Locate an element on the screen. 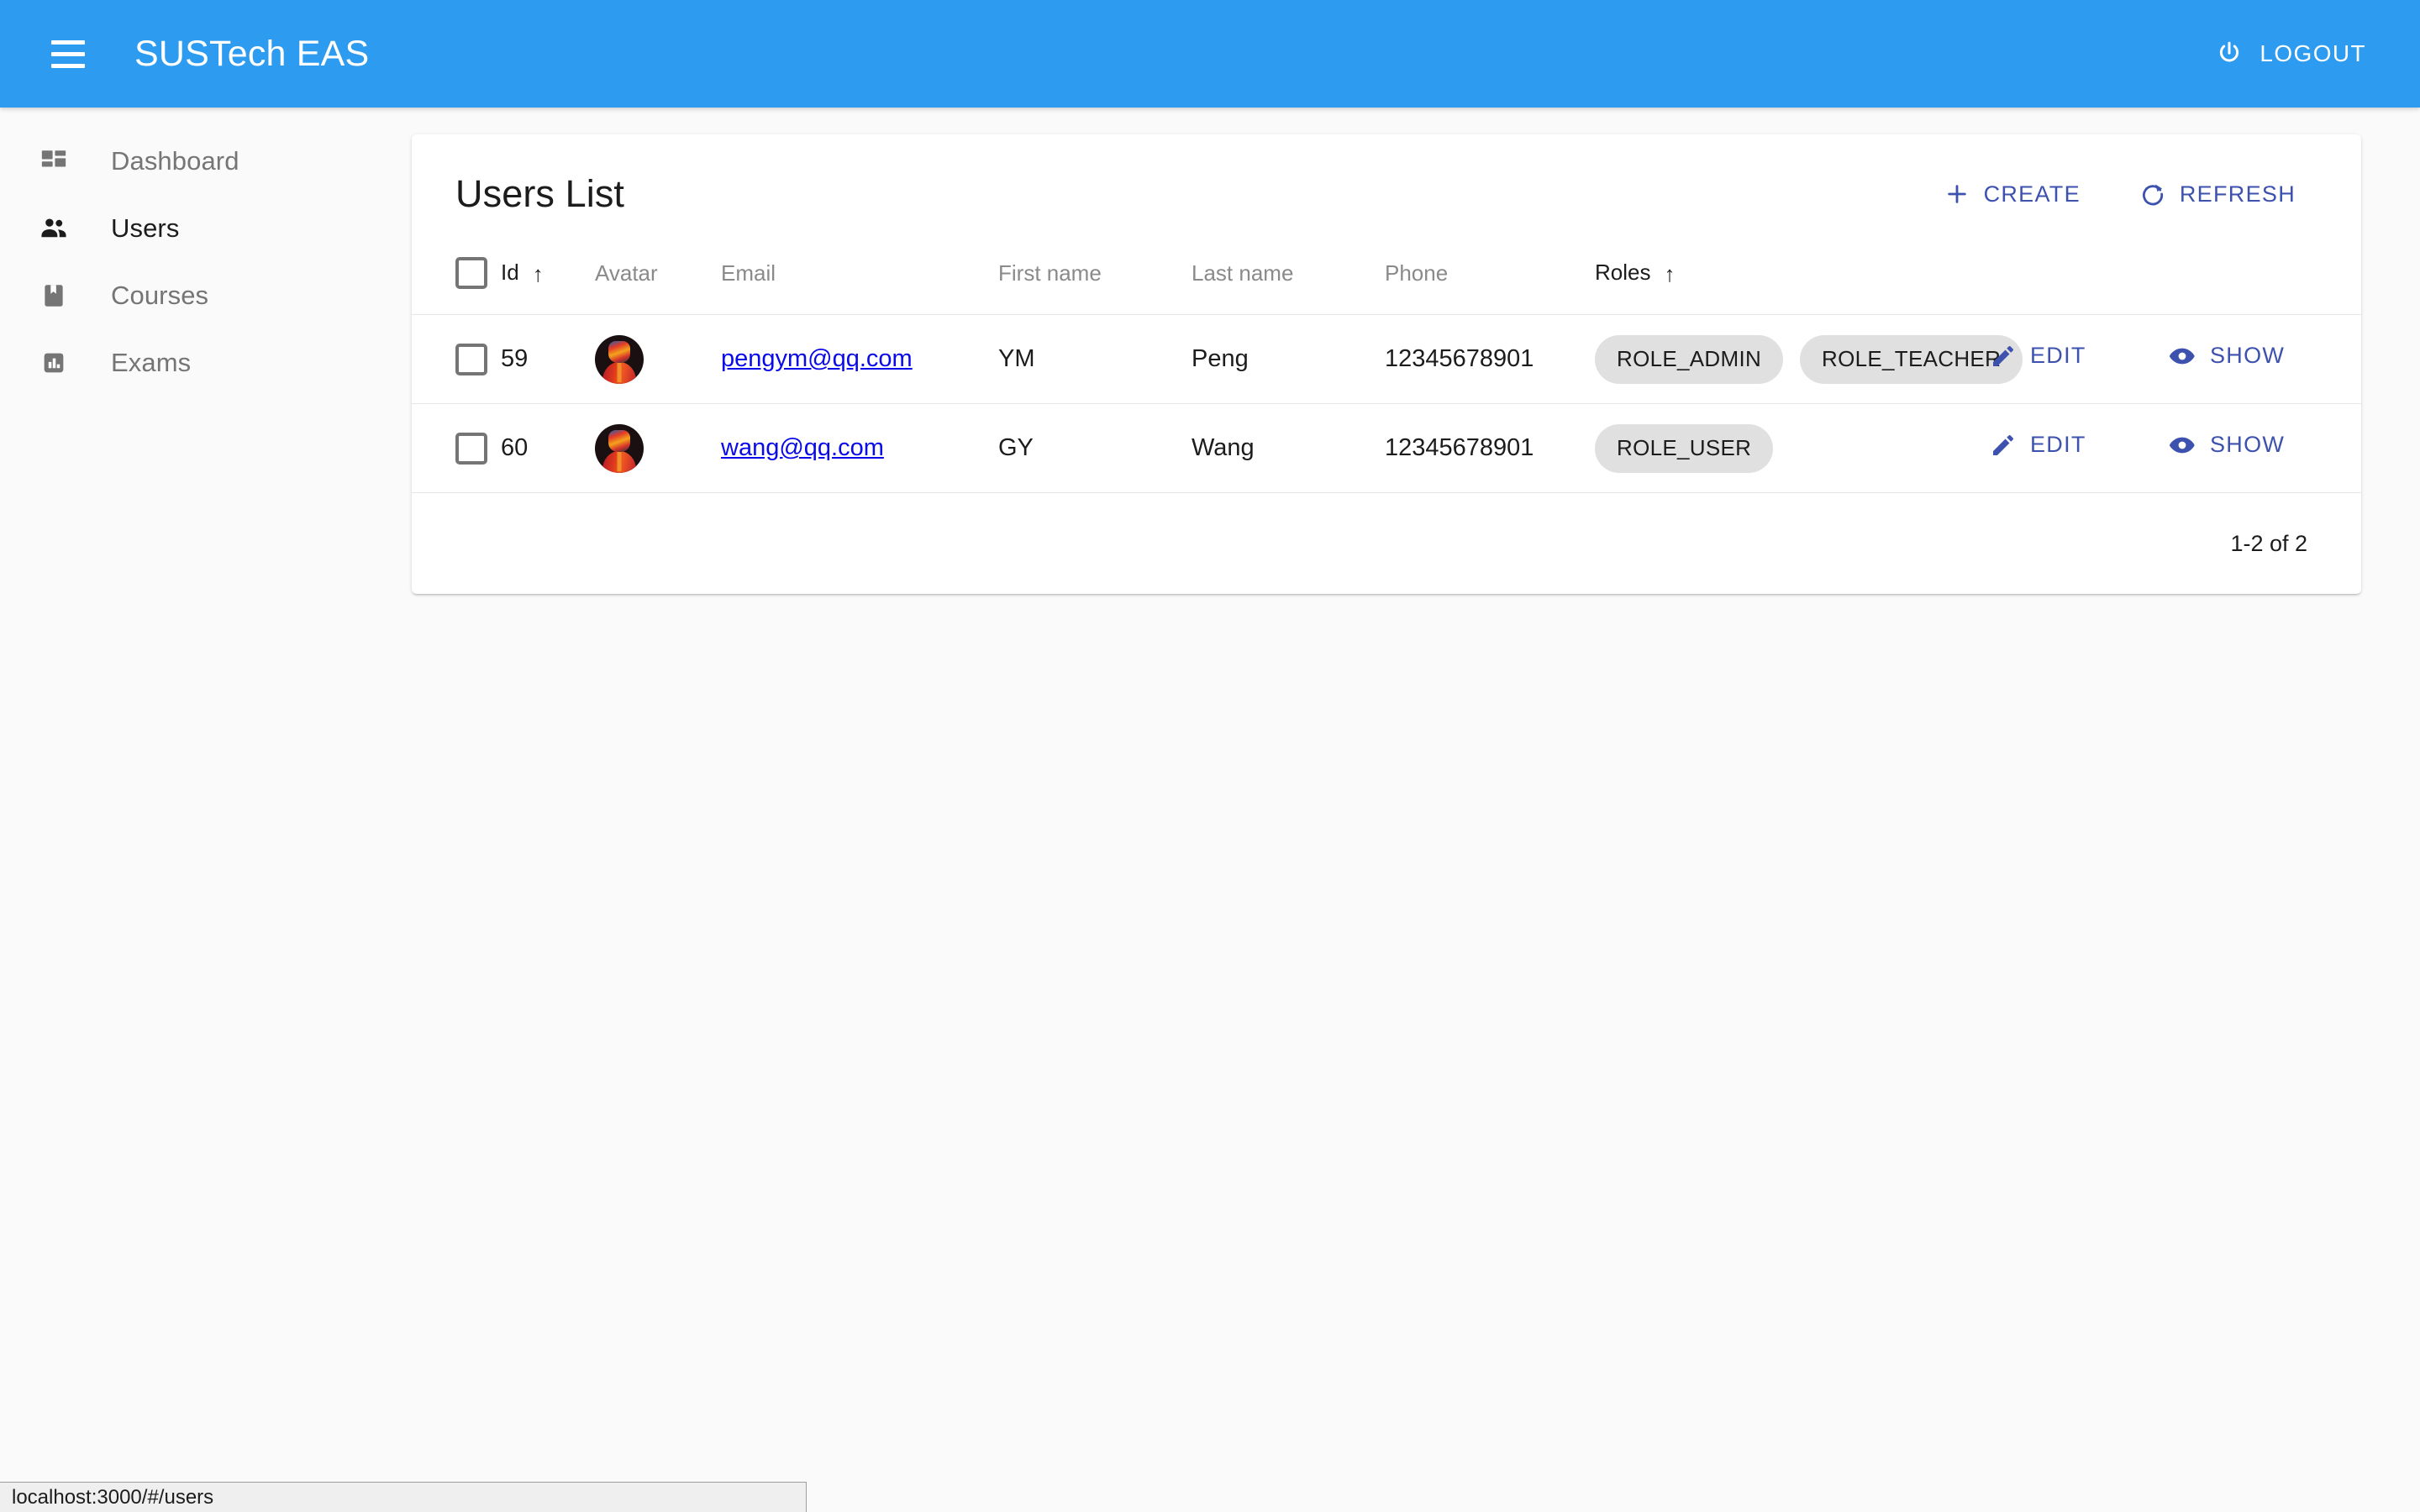 Image resolution: width=2420 pixels, height=1512 pixels. column-header-avatar: Avatar is located at coordinates (658, 275).